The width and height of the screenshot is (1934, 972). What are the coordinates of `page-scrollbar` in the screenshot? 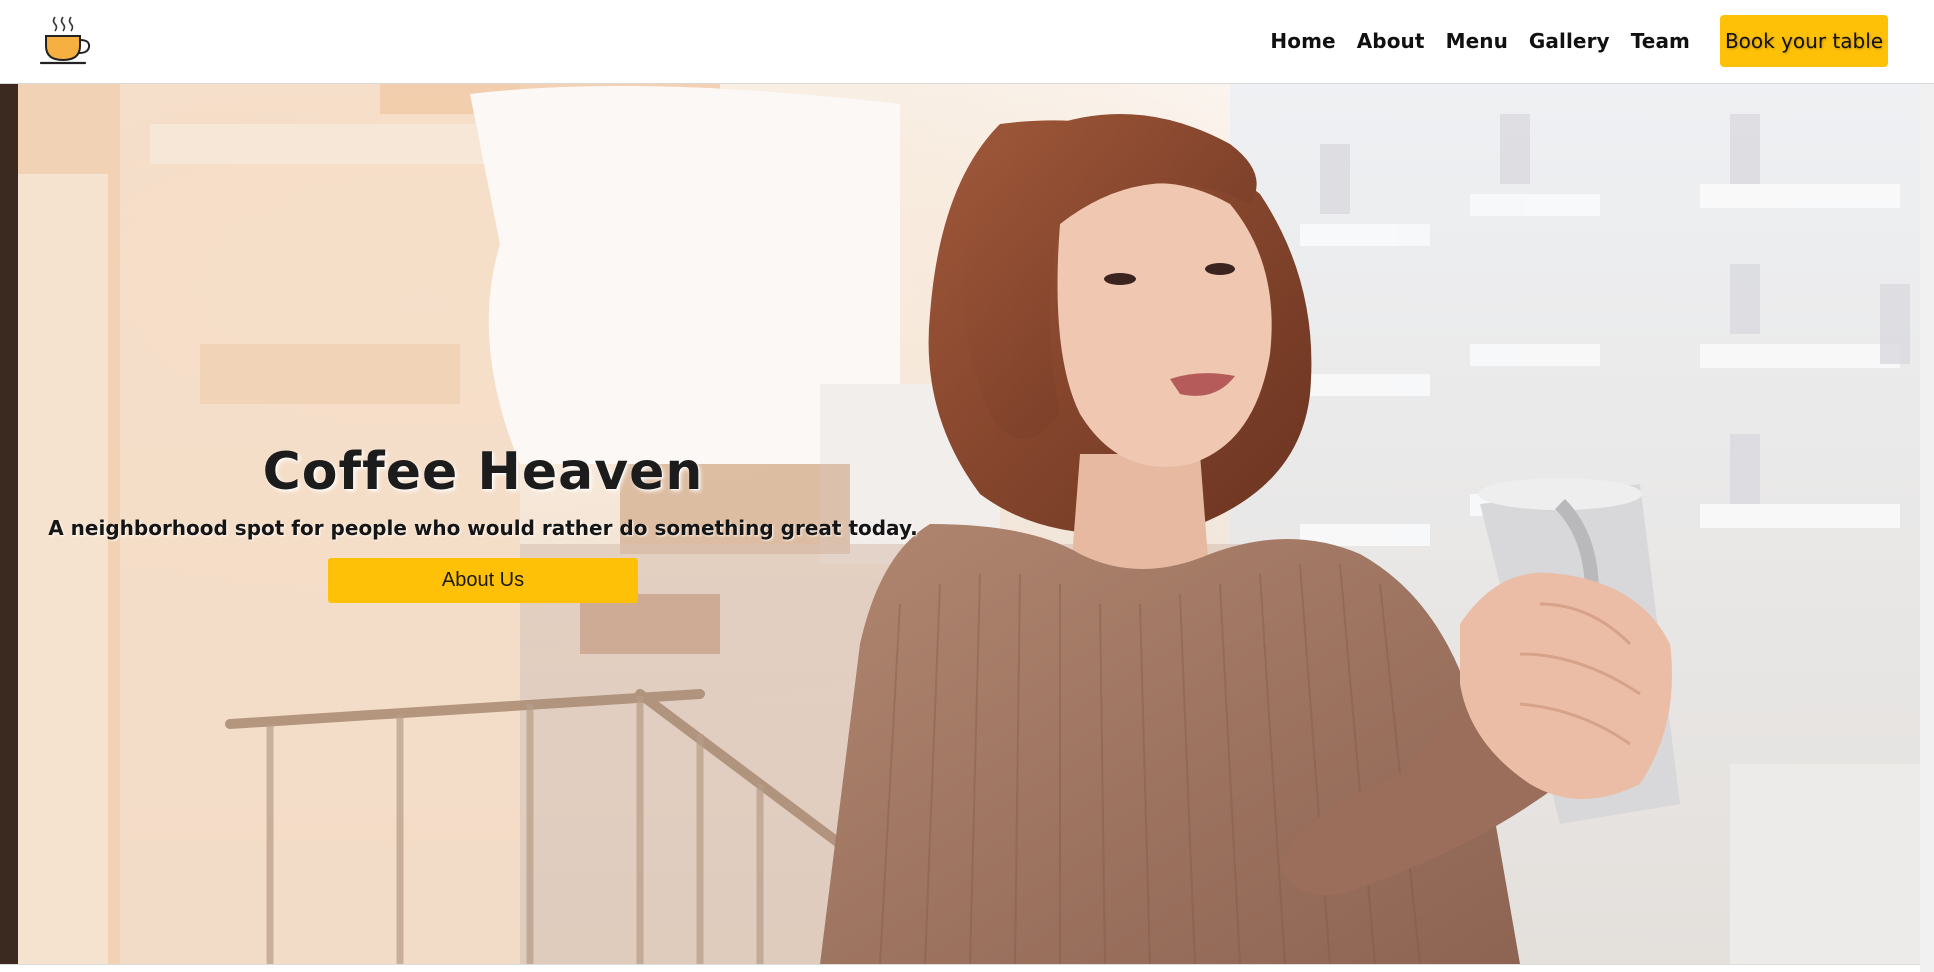 It's located at (1927, 528).